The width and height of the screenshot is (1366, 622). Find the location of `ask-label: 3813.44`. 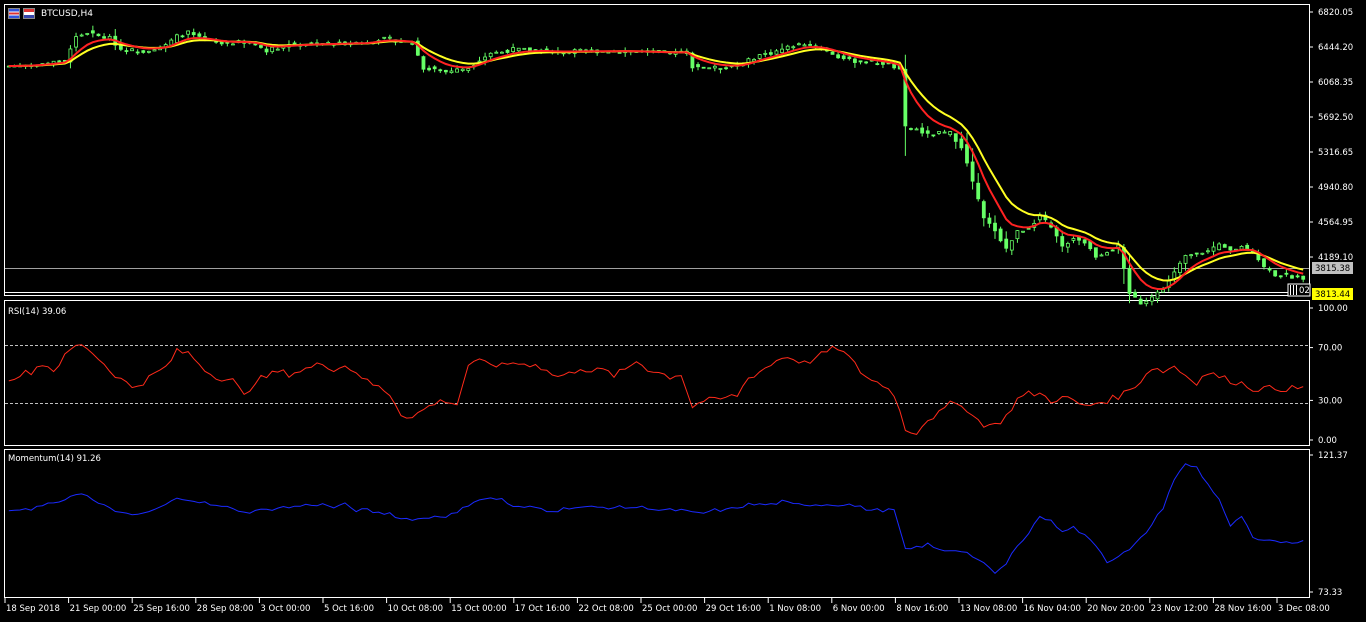

ask-label: 3813.44 is located at coordinates (1332, 295).